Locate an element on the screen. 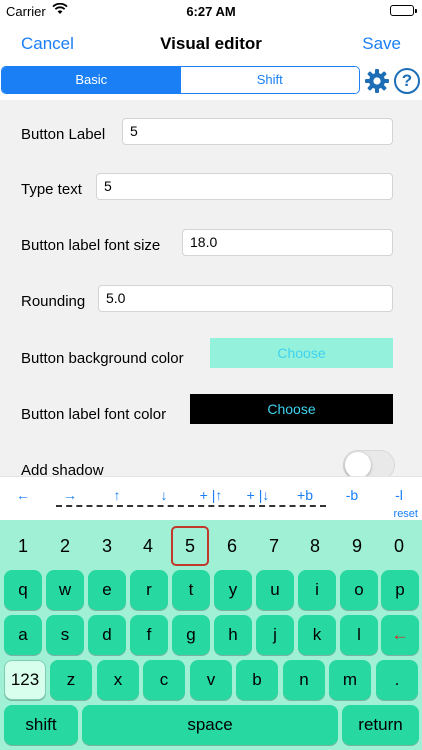  font-color-choose-button: Choose is located at coordinates (291, 409).